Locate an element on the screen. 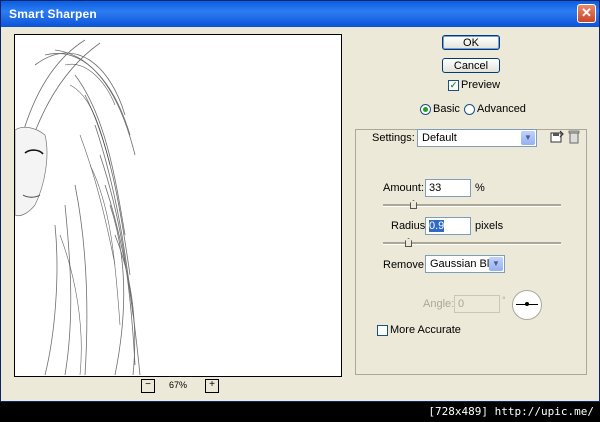 The height and width of the screenshot is (422, 600). zoom-level: 67% is located at coordinates (178, 385).